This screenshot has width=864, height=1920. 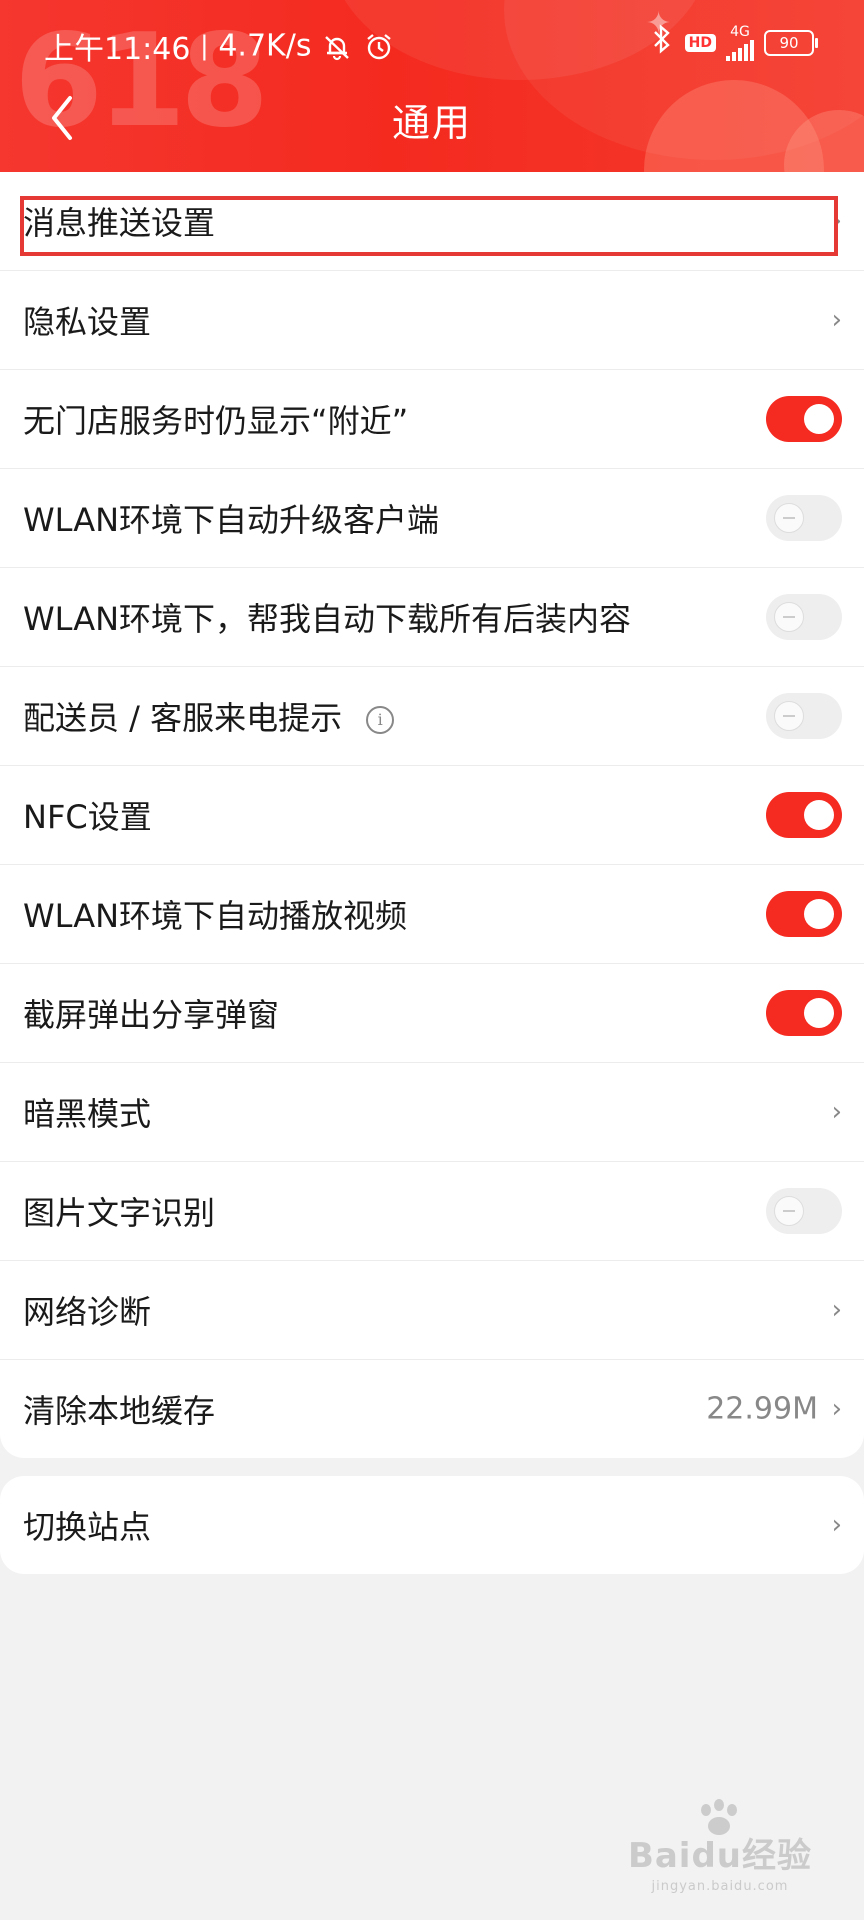 I want to click on row-label: 切换站点, so click(x=87, y=1527).